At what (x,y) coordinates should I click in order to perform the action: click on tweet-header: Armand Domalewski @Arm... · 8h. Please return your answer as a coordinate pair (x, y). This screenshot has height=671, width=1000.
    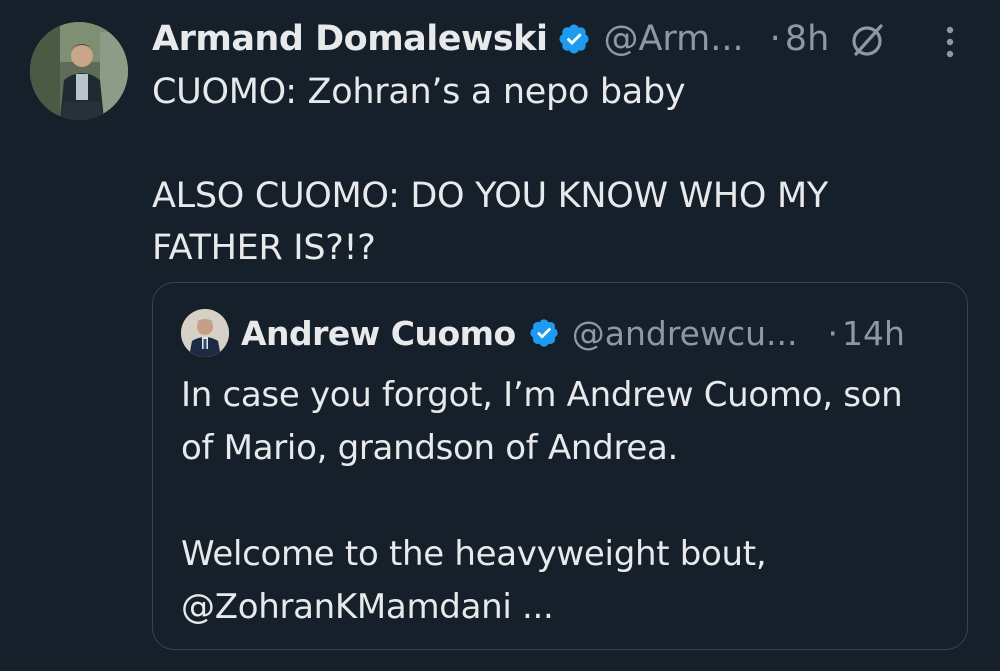
    Looking at the image, I should click on (490, 39).